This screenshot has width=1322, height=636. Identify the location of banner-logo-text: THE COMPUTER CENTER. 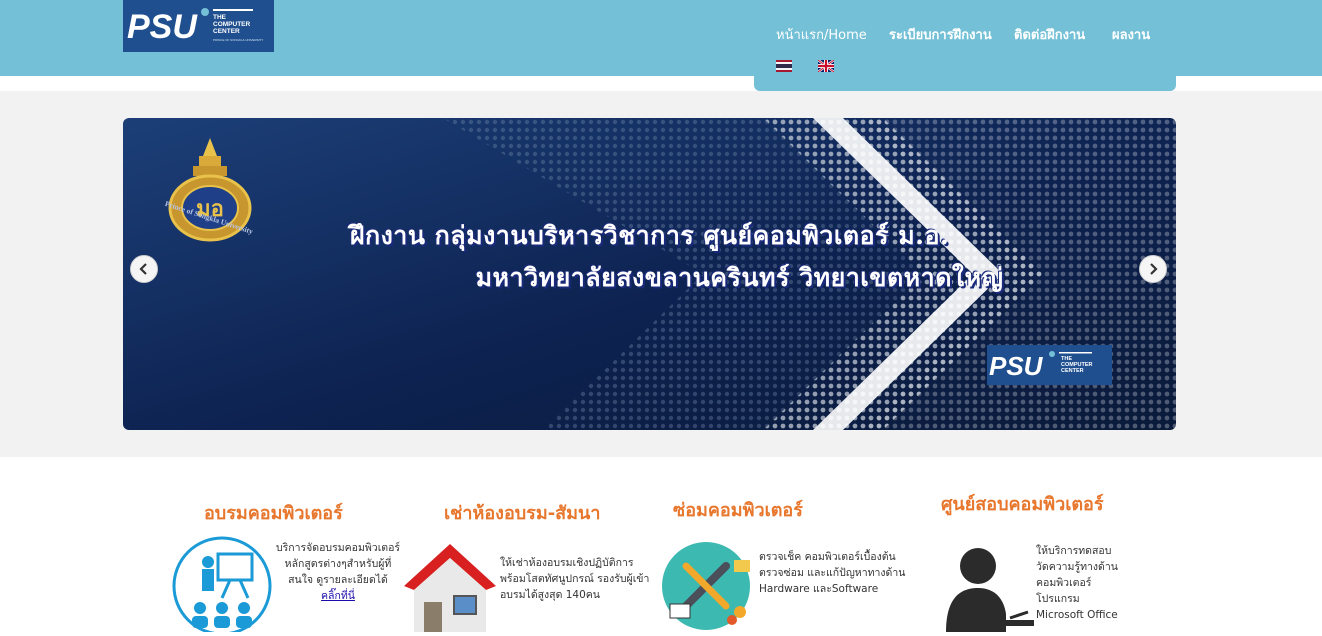
(1077, 365).